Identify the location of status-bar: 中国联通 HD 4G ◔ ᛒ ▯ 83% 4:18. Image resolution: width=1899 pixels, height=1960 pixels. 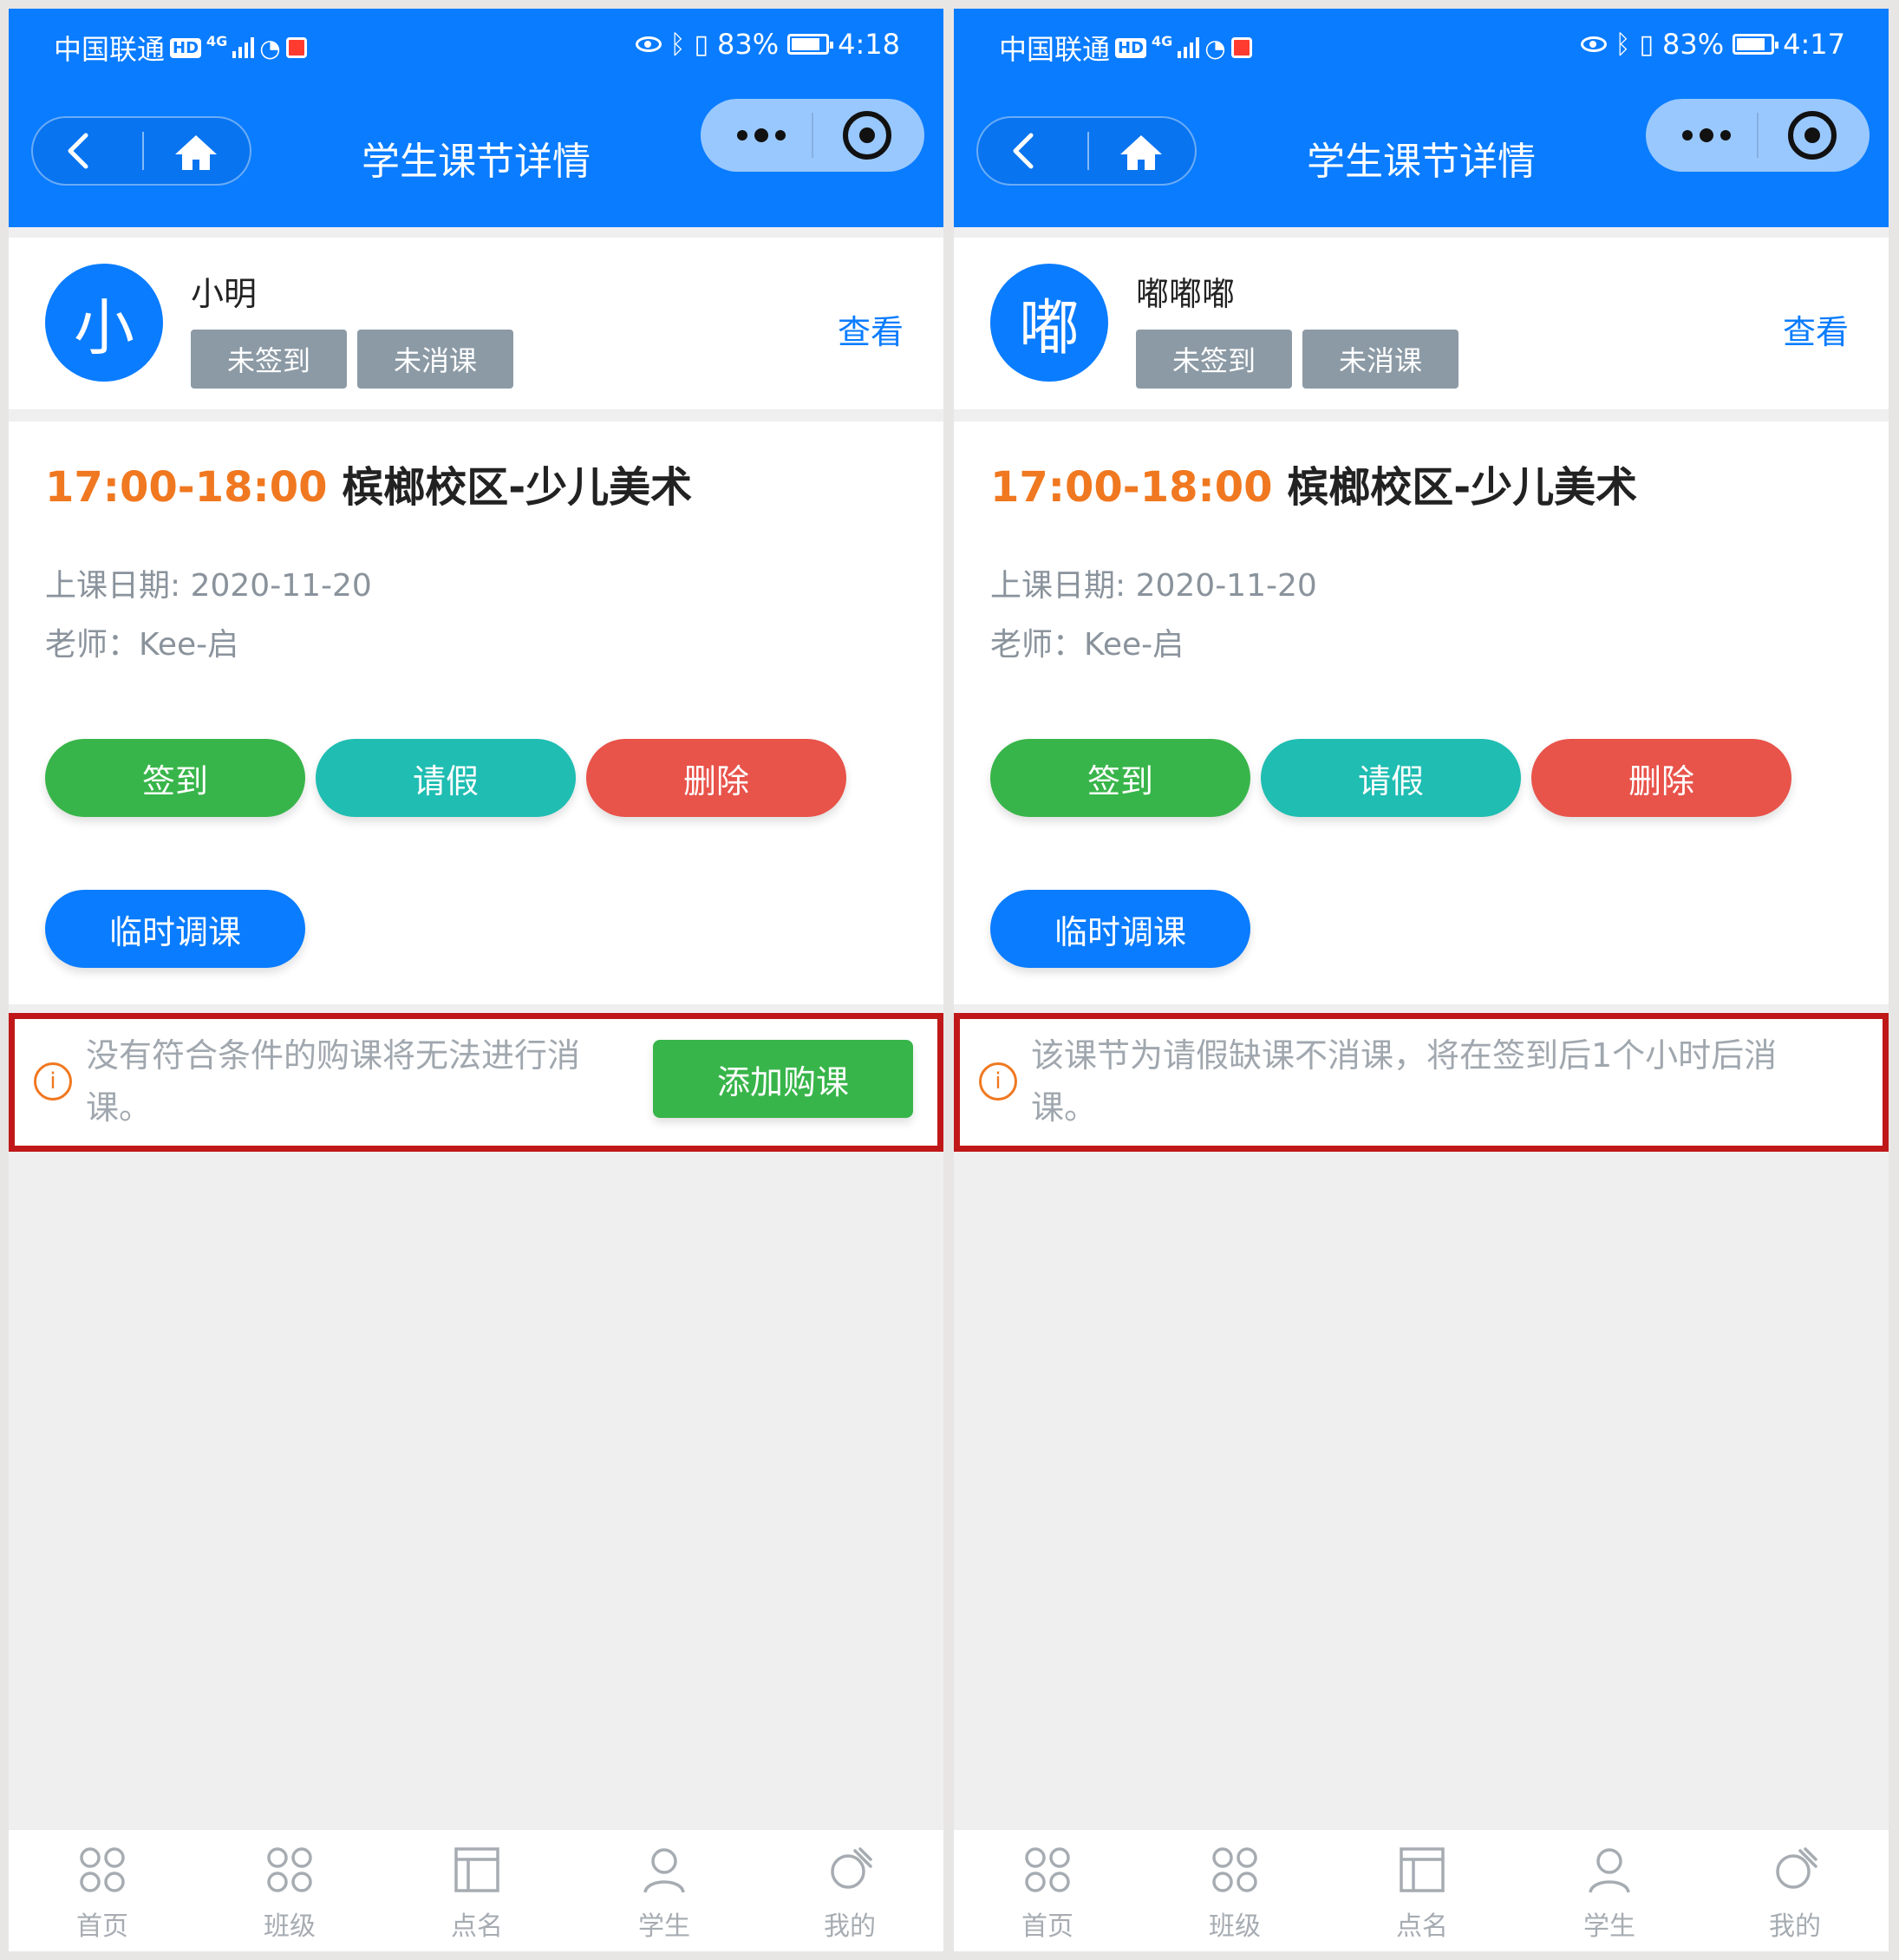
(476, 44).